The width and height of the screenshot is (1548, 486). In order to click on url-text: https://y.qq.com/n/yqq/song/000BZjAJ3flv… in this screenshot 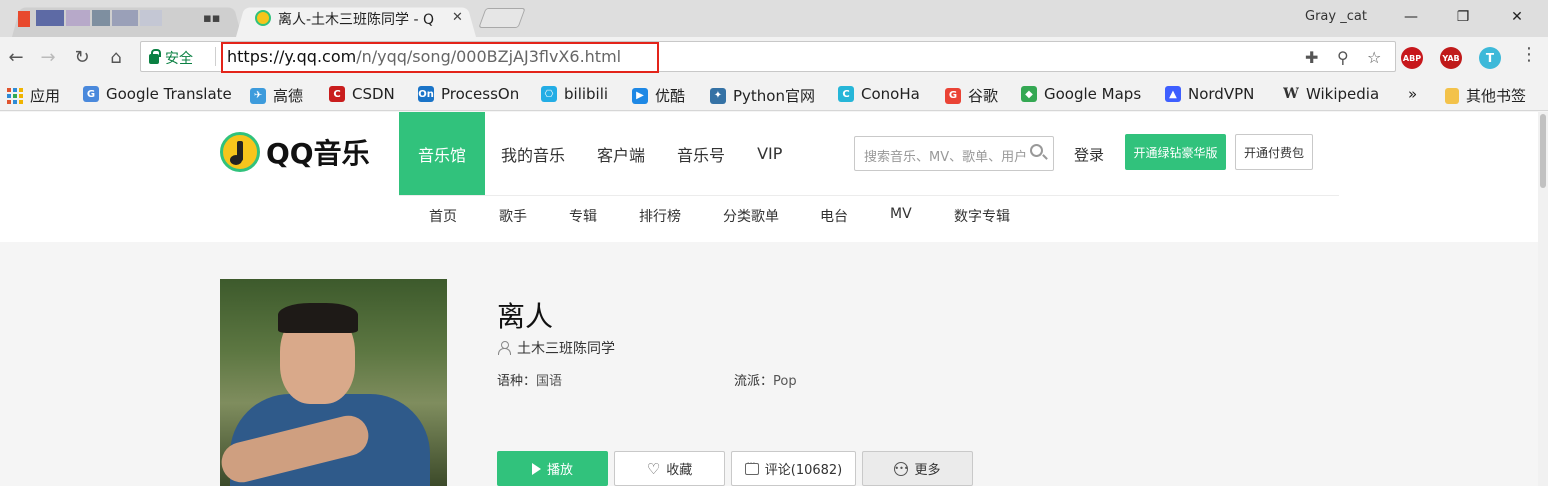, I will do `click(424, 56)`.